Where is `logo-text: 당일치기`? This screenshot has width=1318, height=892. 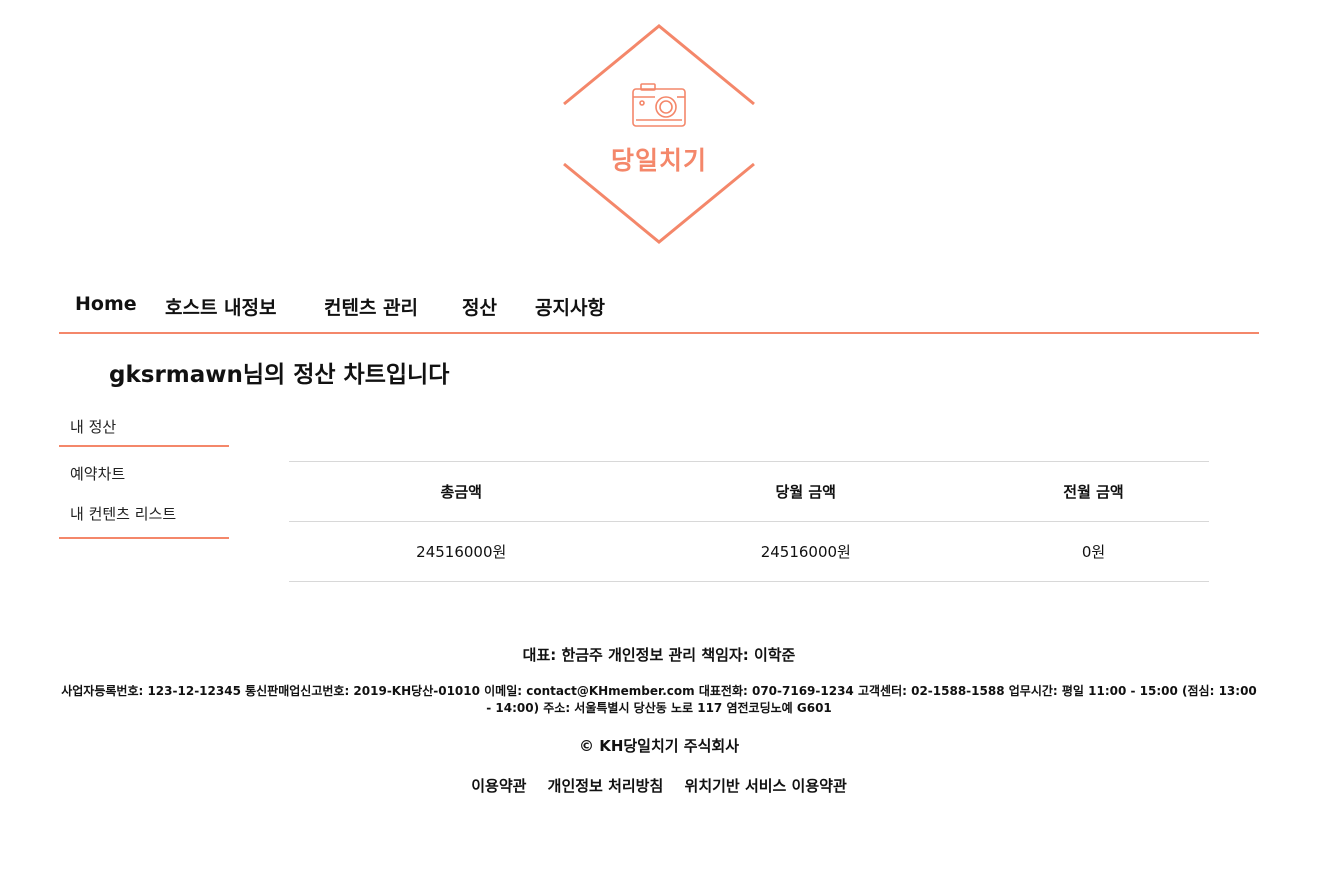
logo-text: 당일치기 is located at coordinates (658, 160).